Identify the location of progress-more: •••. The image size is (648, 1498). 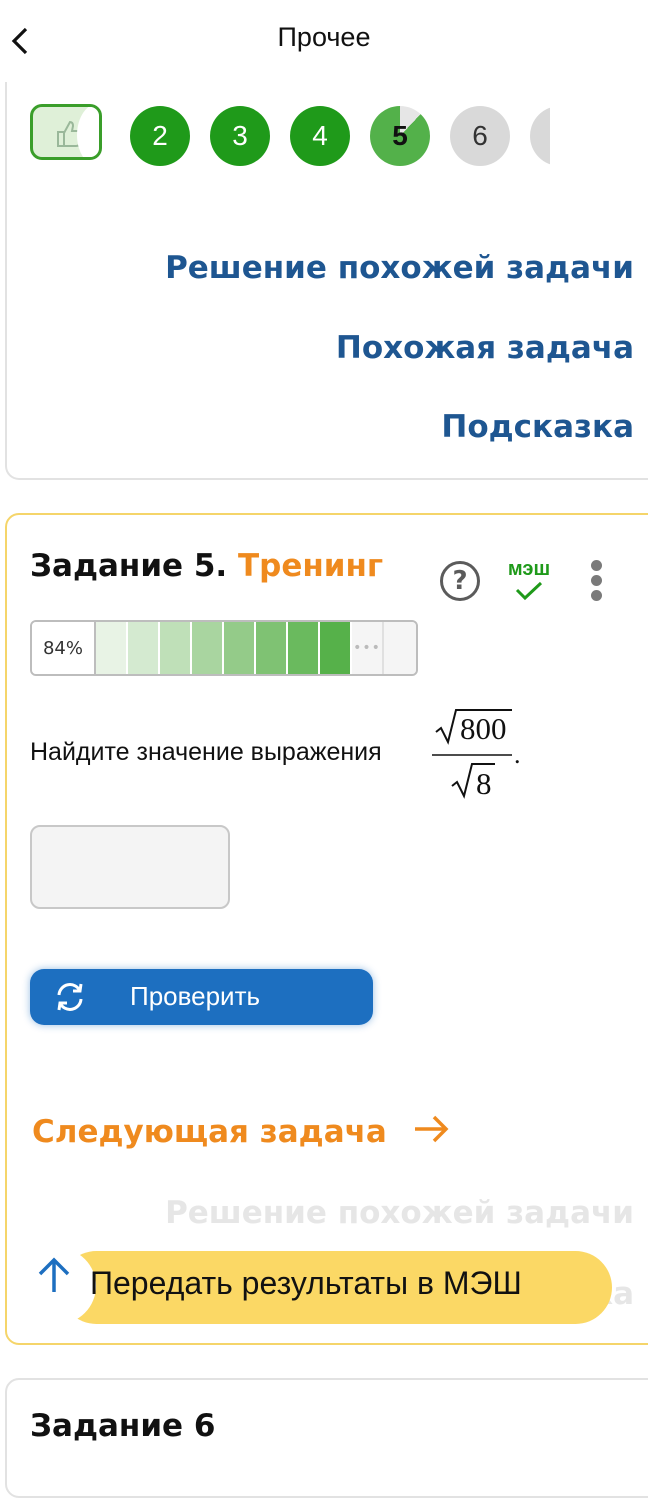
(368, 648).